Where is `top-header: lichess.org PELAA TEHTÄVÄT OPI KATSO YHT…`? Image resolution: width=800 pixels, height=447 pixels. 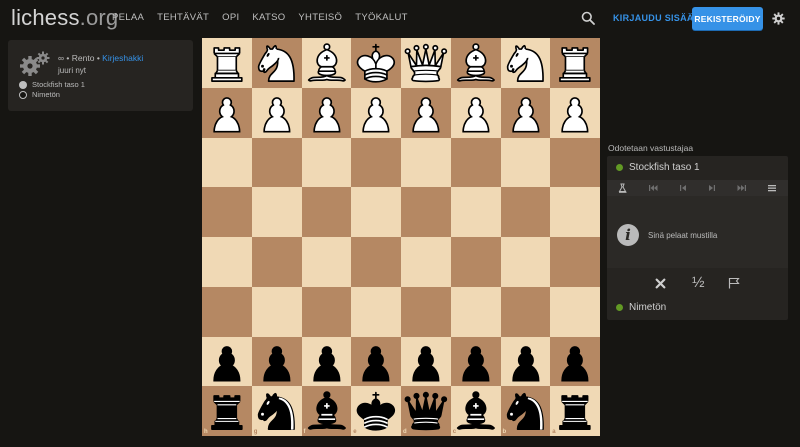 top-header: lichess.org PELAA TEHTÄVÄT OPI KATSO YHT… is located at coordinates (400, 19).